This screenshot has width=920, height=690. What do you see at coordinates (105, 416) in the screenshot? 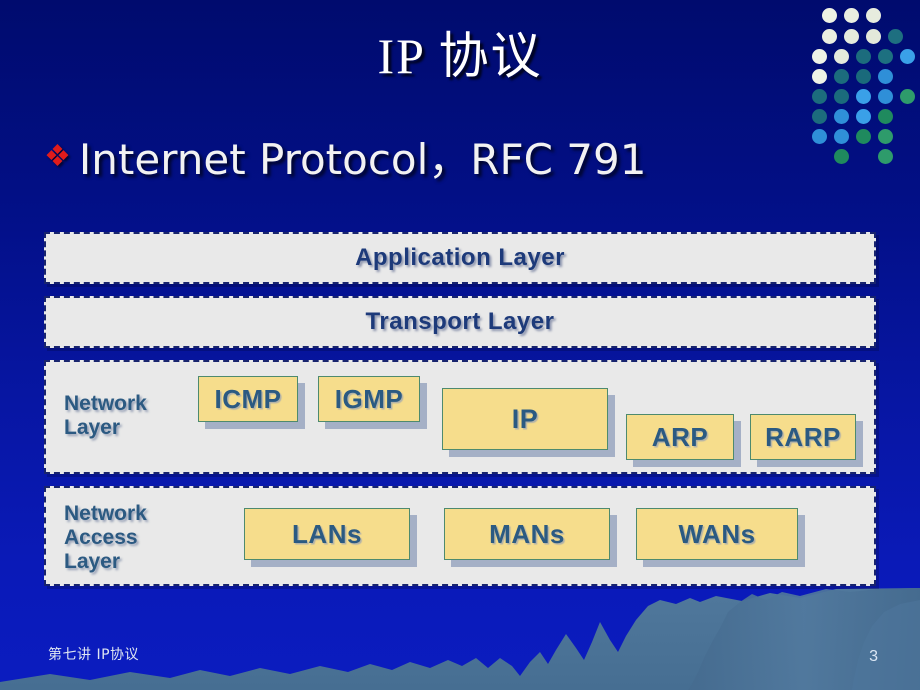
I see `layer-label-network: Network Layer` at bounding box center [105, 416].